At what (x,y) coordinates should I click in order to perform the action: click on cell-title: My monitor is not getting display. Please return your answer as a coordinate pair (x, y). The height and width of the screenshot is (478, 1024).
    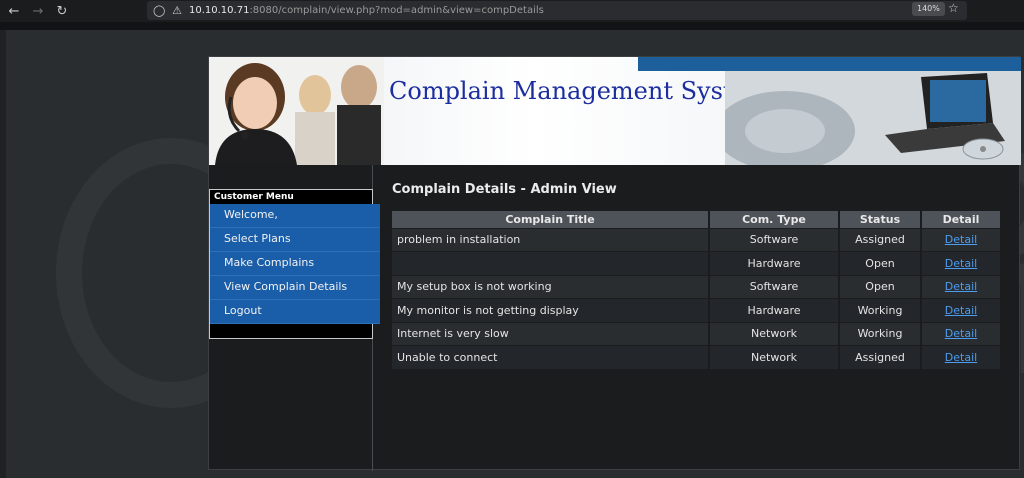
    Looking at the image, I should click on (551, 310).